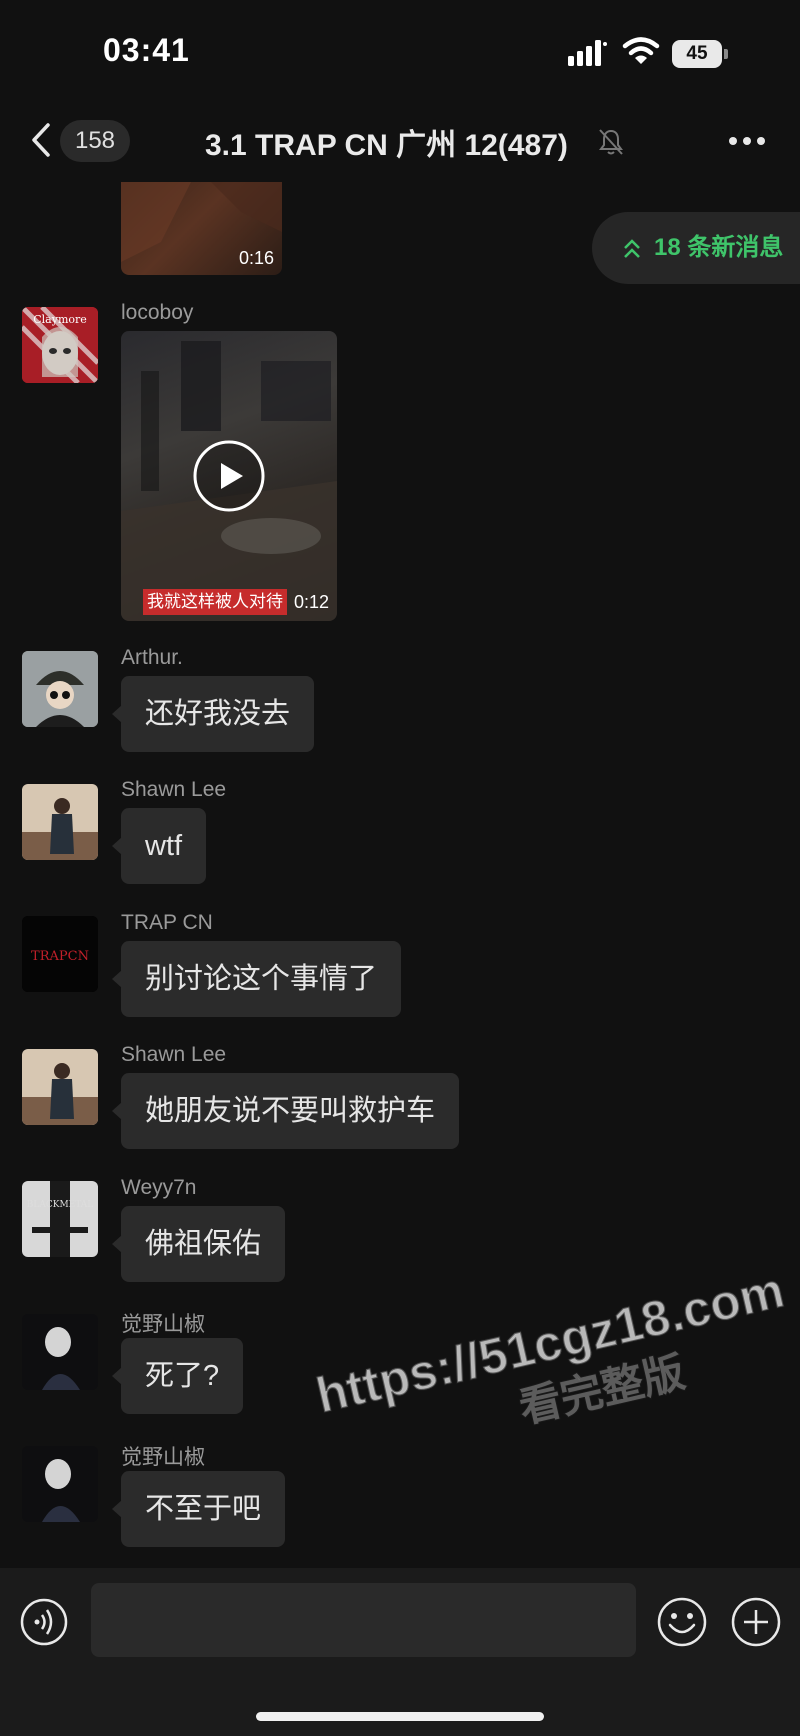 The height and width of the screenshot is (1736, 800). Describe the element at coordinates (545, 1401) in the screenshot. I see `watermark: https://51cgz18.com 看完整版` at that location.